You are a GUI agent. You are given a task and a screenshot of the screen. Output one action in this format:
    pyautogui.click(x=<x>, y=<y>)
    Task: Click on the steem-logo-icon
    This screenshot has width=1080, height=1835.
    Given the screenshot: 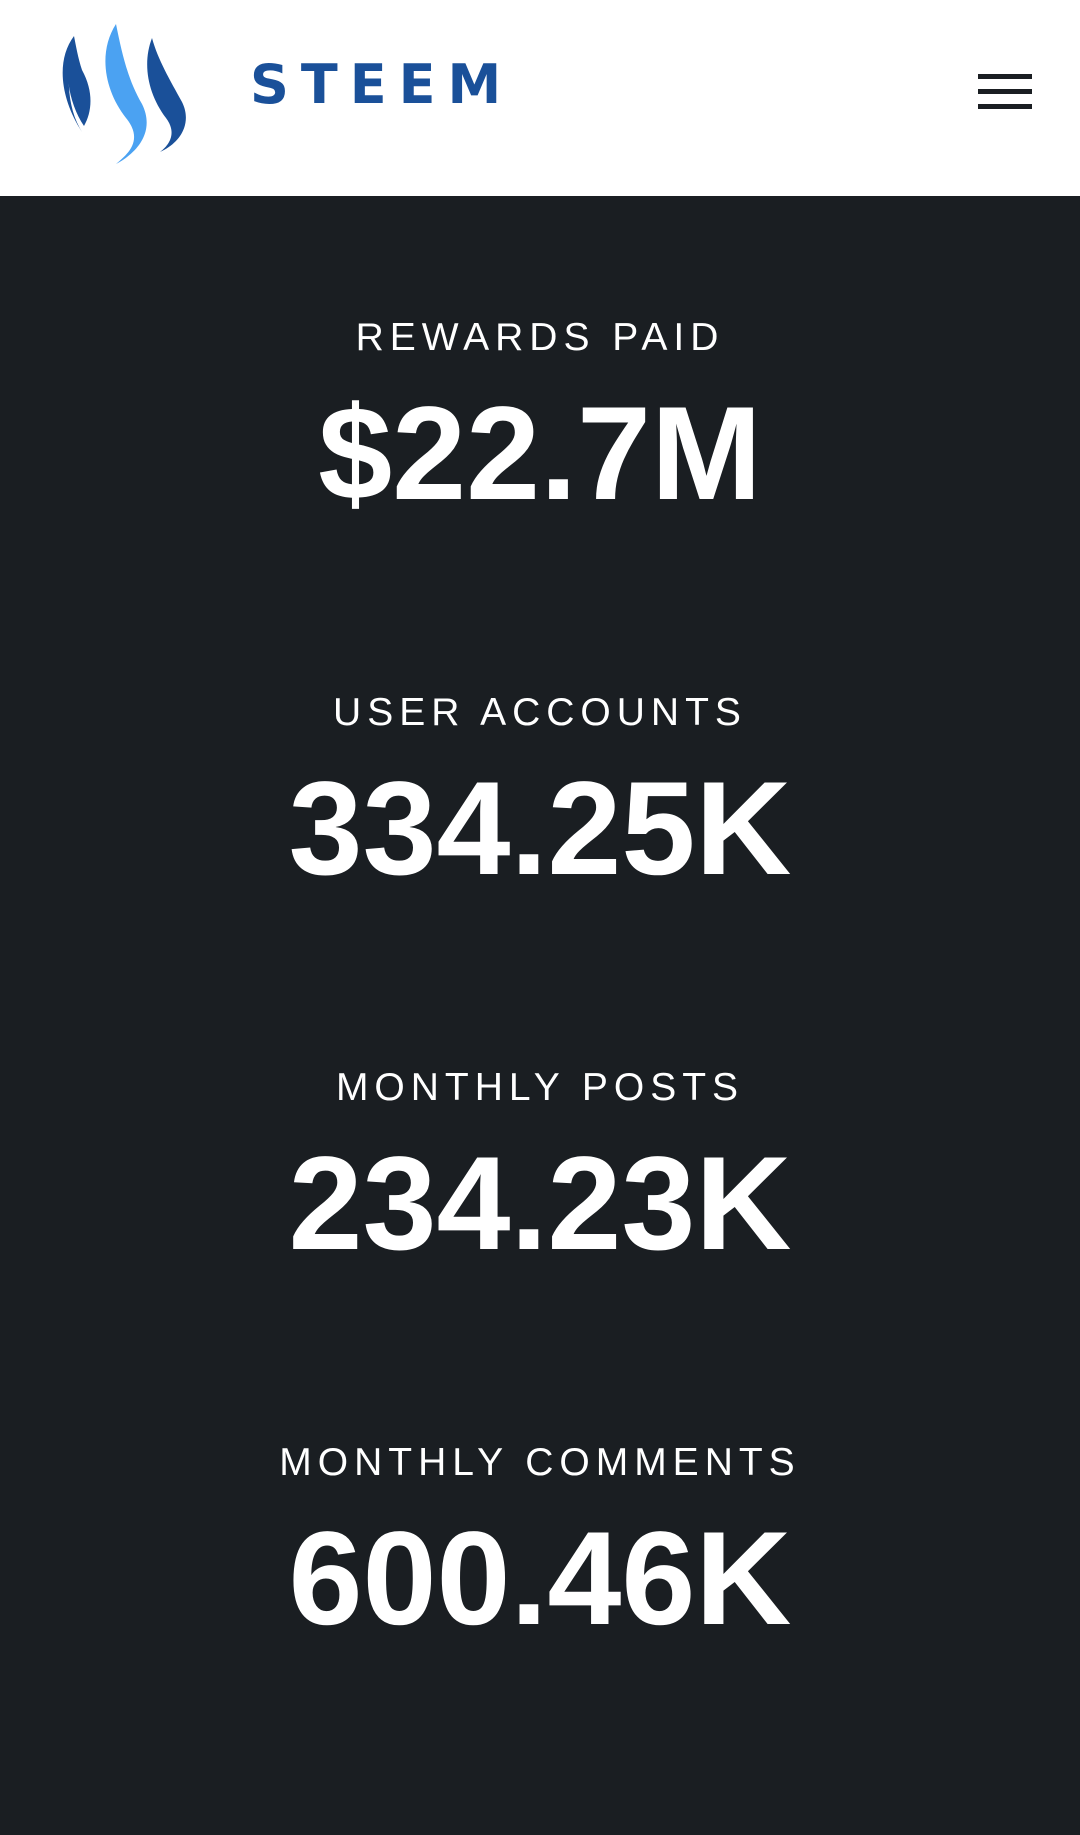 What is the action you would take?
    pyautogui.click(x=126, y=93)
    